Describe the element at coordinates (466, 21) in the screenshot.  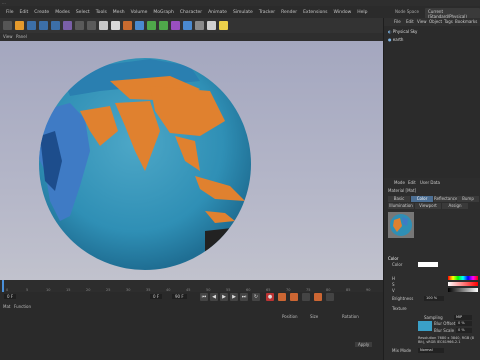
I see `objects-menu-bookmarks: Bookmarks` at that location.